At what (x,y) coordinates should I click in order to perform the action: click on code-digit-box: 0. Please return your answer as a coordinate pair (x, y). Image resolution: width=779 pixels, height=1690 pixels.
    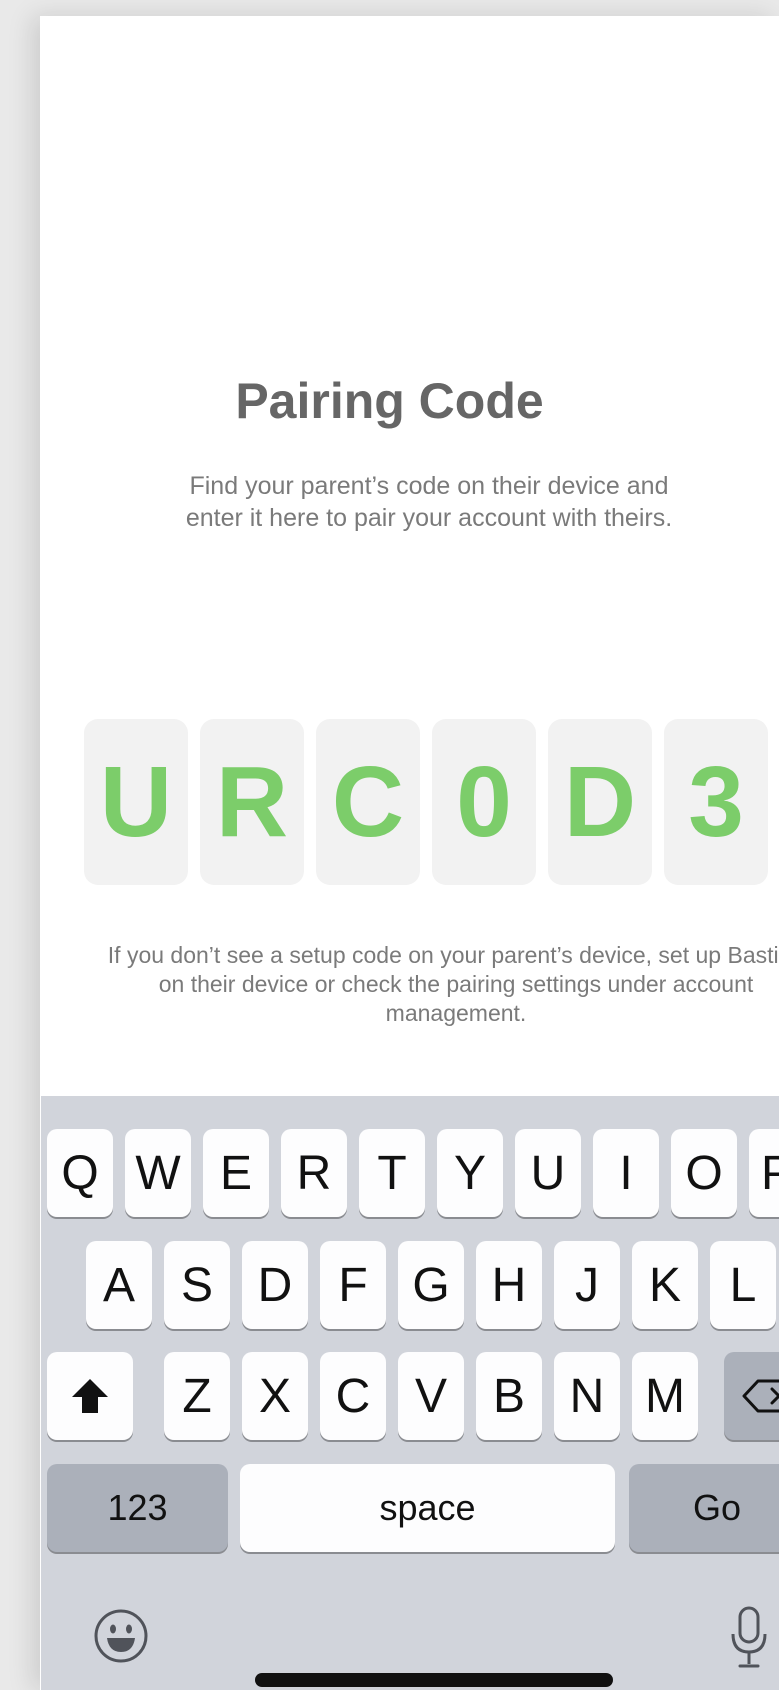
    Looking at the image, I should click on (484, 802).